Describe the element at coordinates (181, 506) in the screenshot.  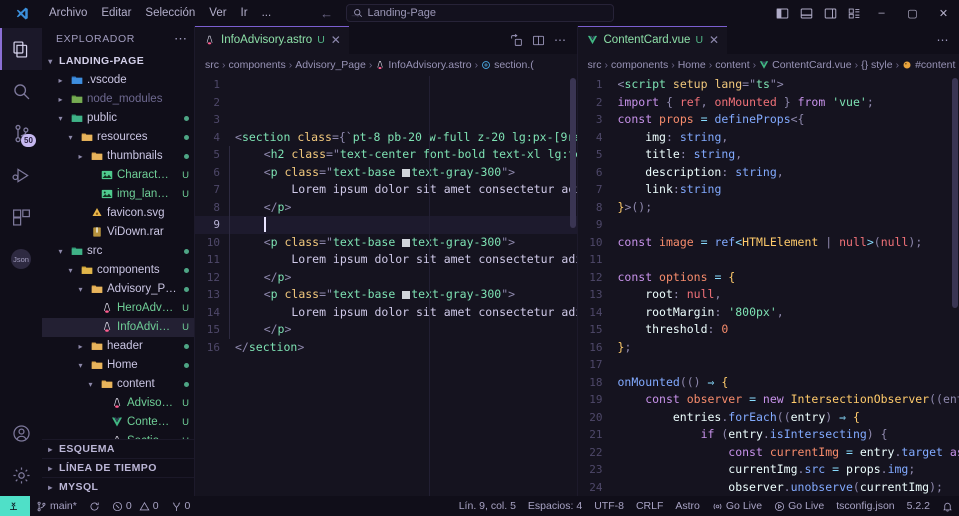
I see `status-ports: 0` at that location.